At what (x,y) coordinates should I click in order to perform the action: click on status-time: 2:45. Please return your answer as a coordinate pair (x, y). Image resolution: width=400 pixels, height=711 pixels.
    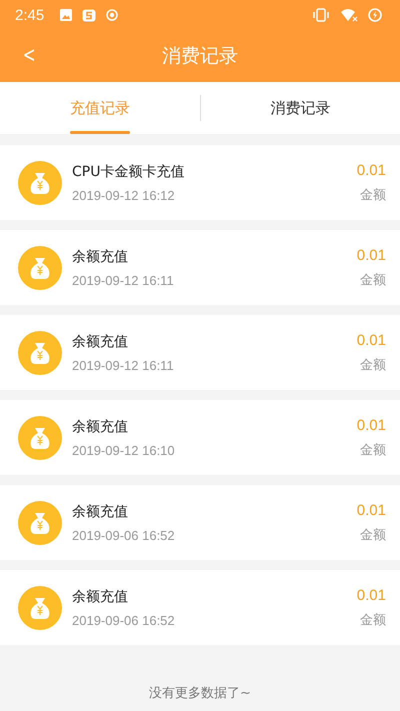
    Looking at the image, I should click on (29, 15).